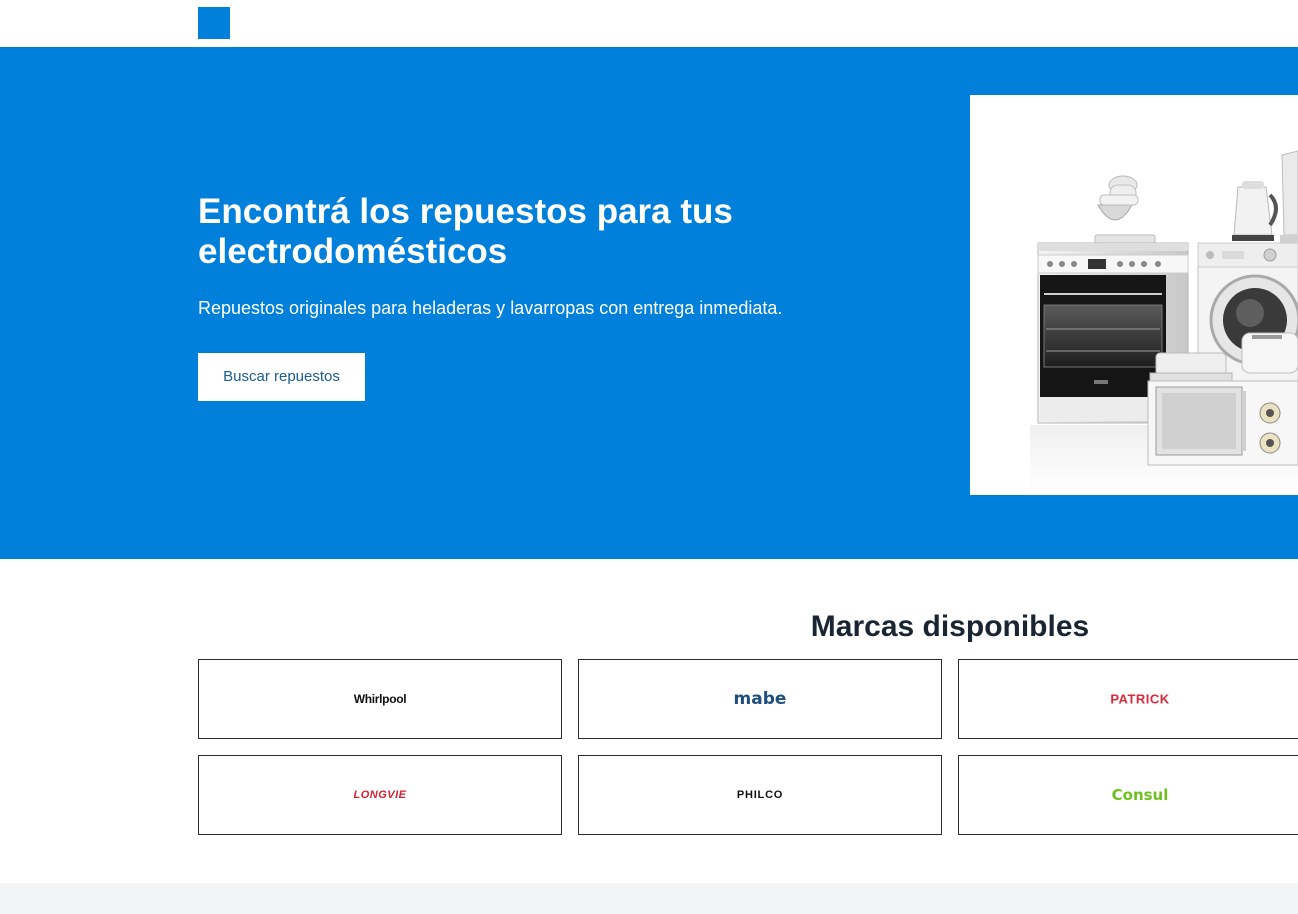 The width and height of the screenshot is (1298, 914). Describe the element at coordinates (1134, 295) in the screenshot. I see `appliances-image` at that location.